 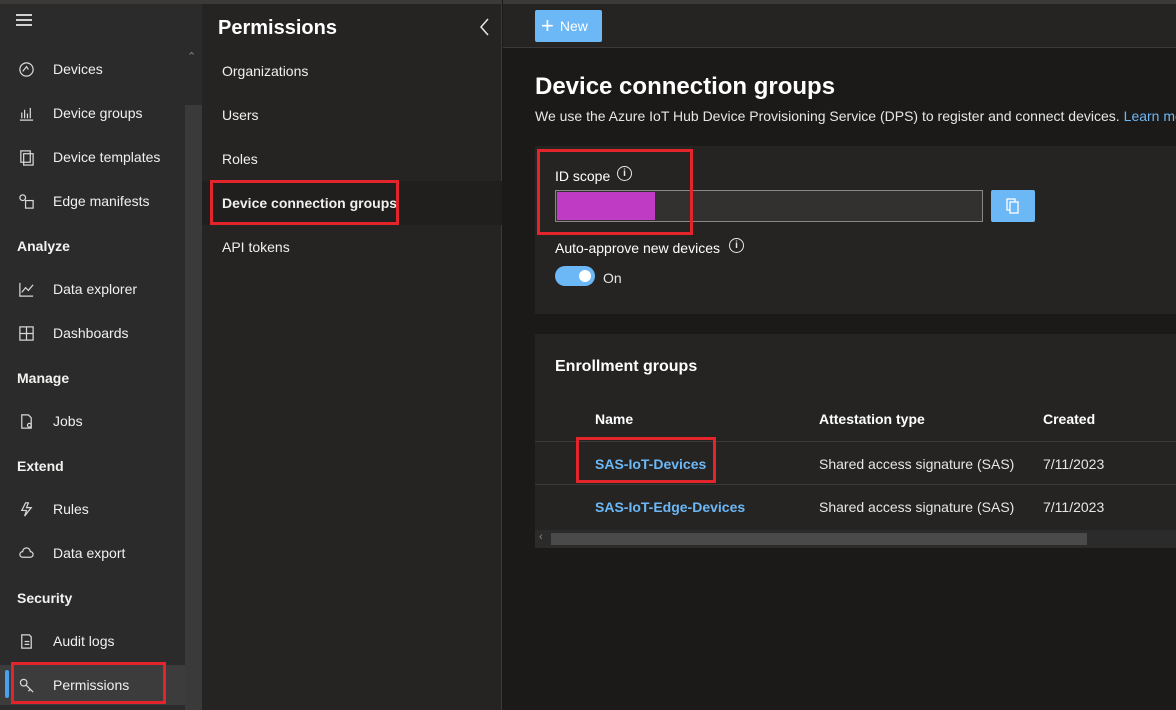 I want to click on nav-scrollbar, so click(x=193, y=407).